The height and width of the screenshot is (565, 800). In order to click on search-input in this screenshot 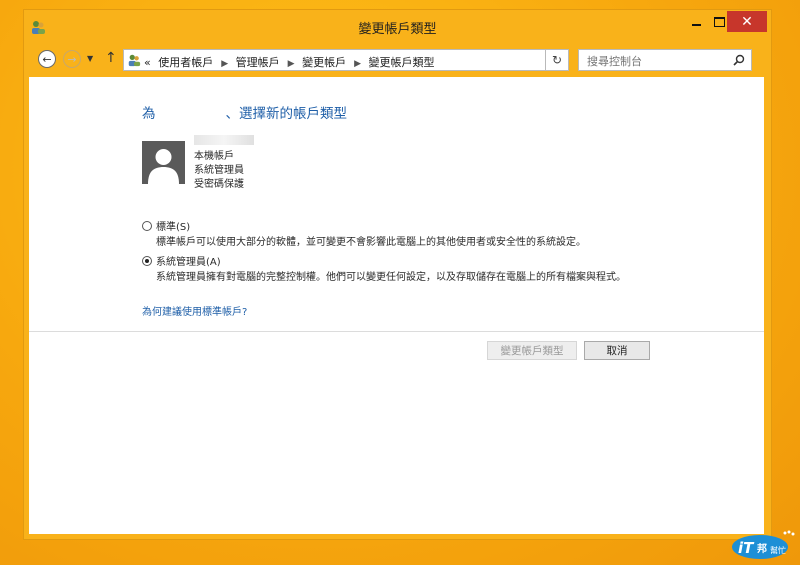, I will do `click(657, 61)`.